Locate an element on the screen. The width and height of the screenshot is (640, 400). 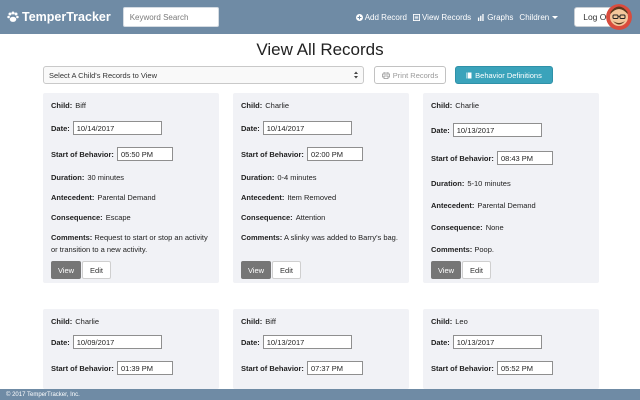
nav-view-records: View Records is located at coordinates (442, 17).